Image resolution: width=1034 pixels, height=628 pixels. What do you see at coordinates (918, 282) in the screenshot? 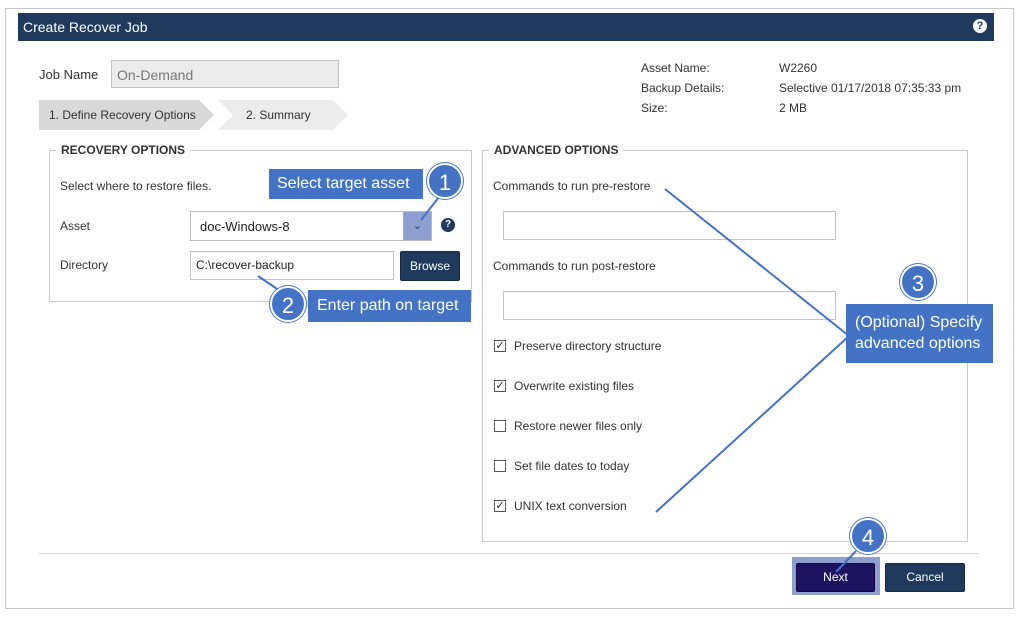
I see `callout-number-3: 3` at bounding box center [918, 282].